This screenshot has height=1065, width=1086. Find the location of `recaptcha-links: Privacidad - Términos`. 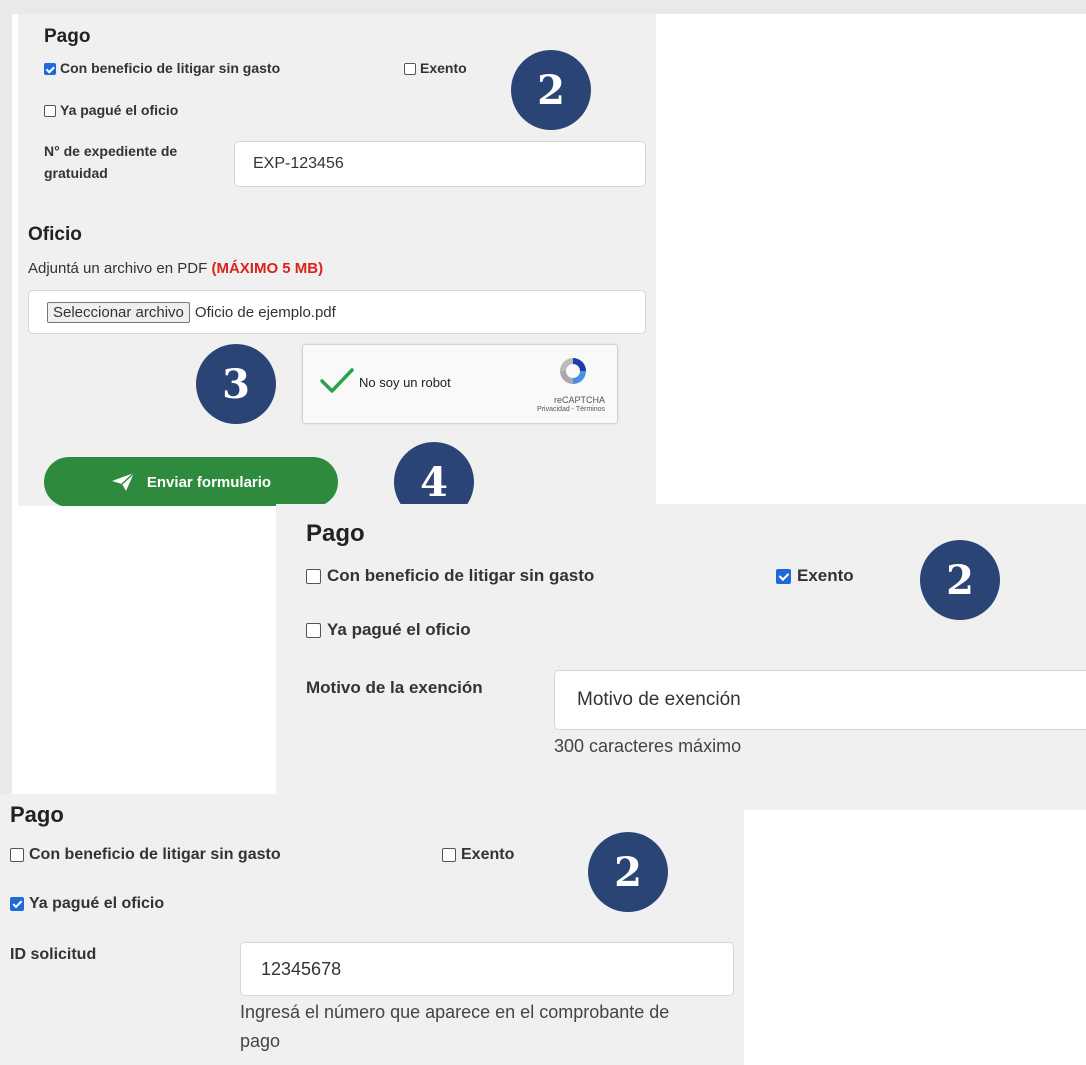

recaptcha-links: Privacidad - Términos is located at coordinates (571, 409).